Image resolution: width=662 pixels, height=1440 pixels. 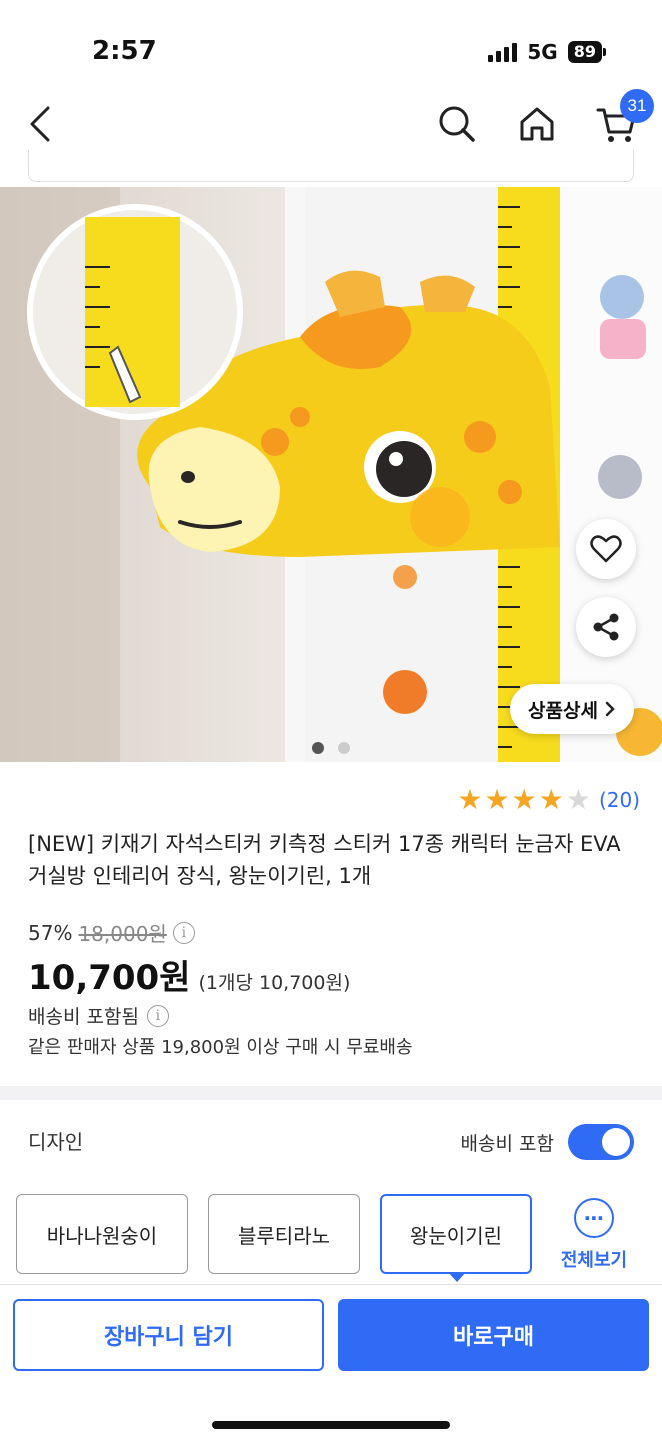 I want to click on option-label: 디자인, so click(x=56, y=1142).